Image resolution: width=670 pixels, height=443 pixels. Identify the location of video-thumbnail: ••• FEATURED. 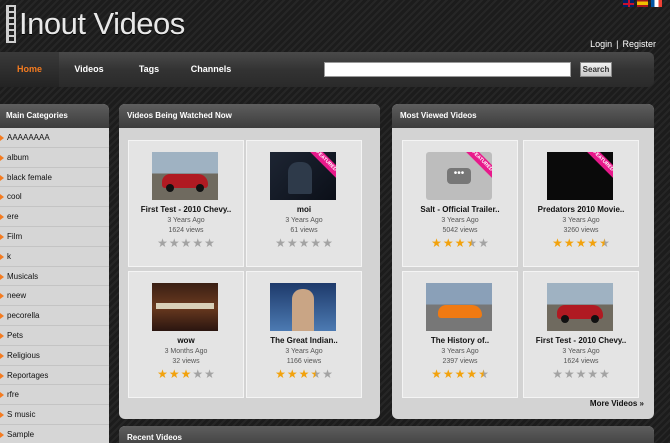
(459, 176).